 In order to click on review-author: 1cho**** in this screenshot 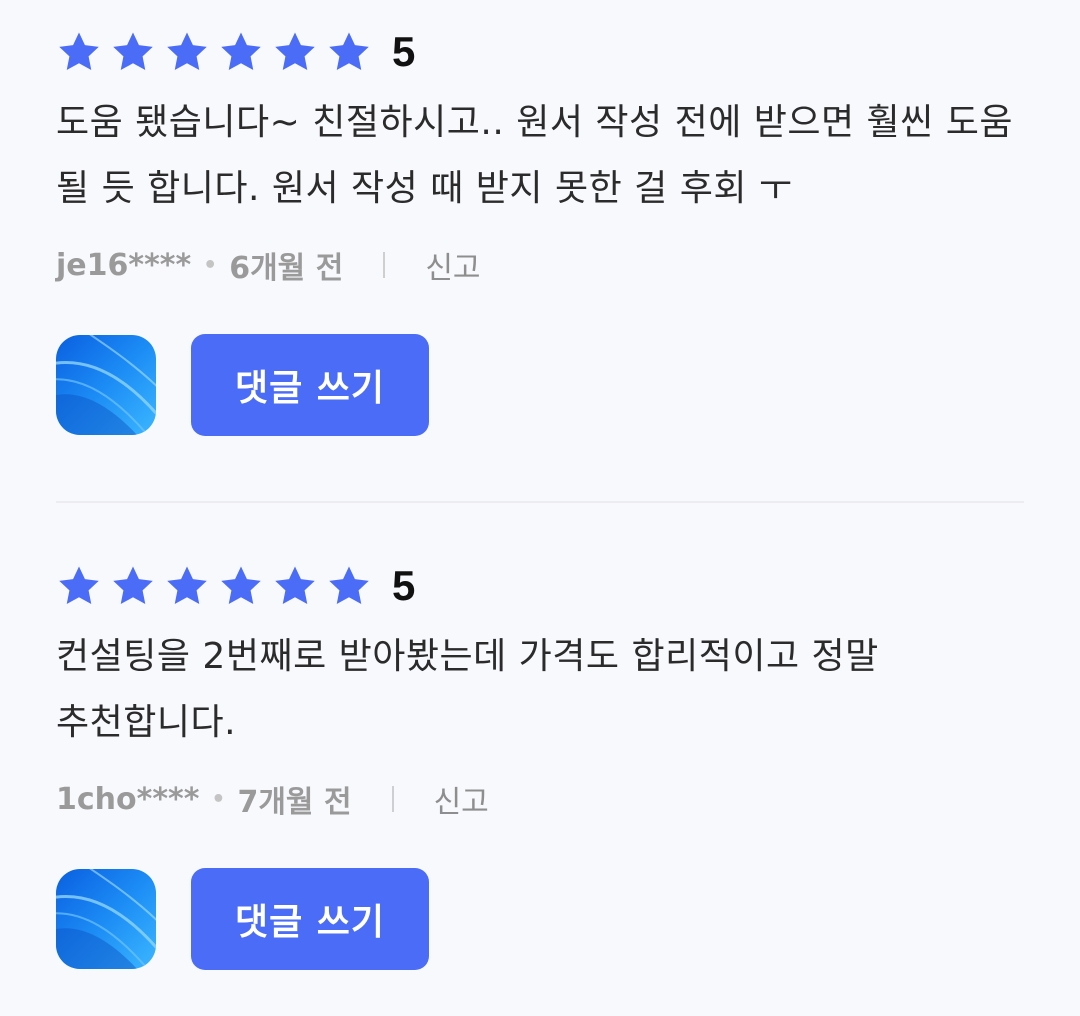, I will do `click(128, 799)`.